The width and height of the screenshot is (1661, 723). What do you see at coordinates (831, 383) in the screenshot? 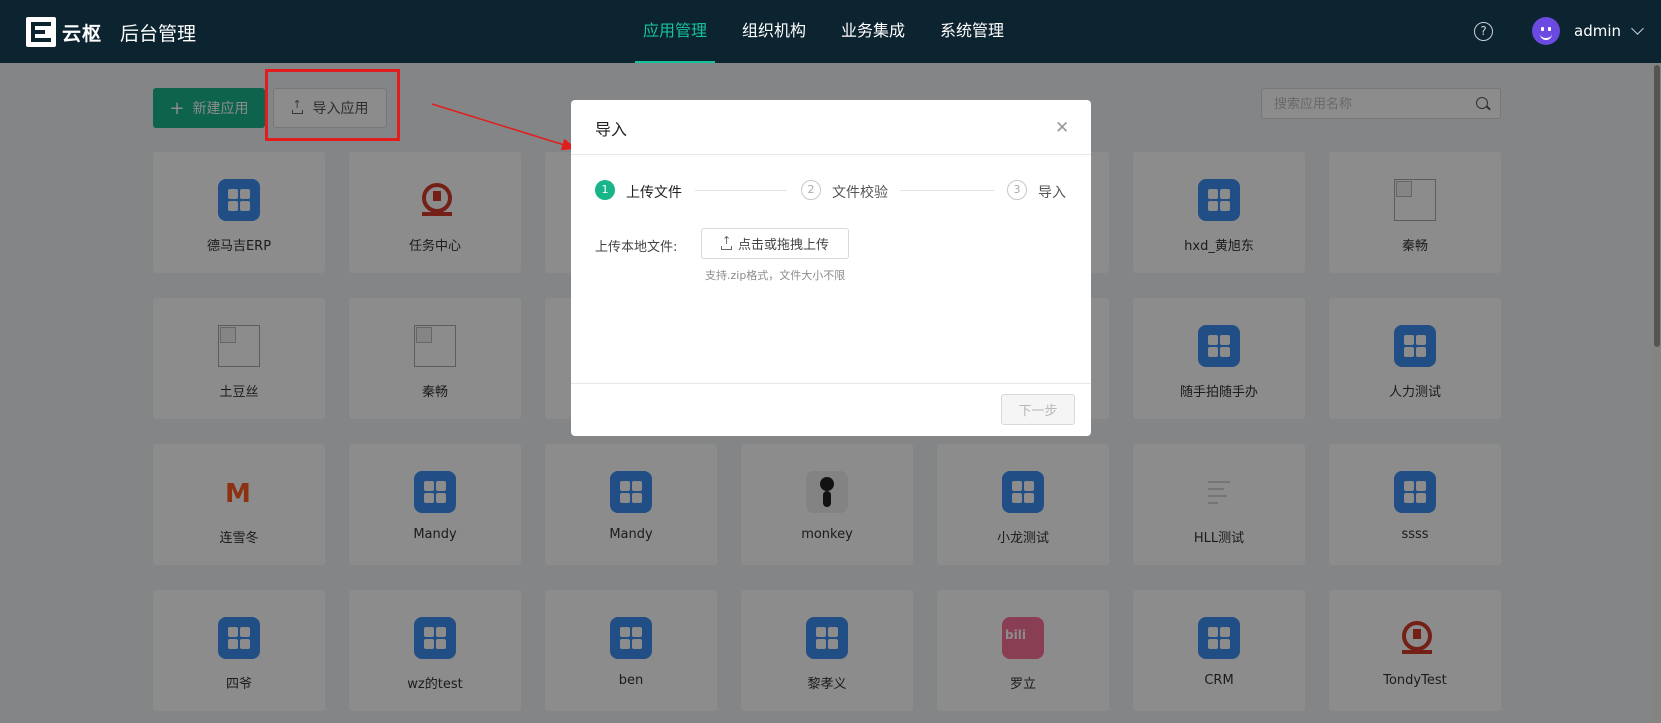
I see `dialog-footer-divider` at bounding box center [831, 383].